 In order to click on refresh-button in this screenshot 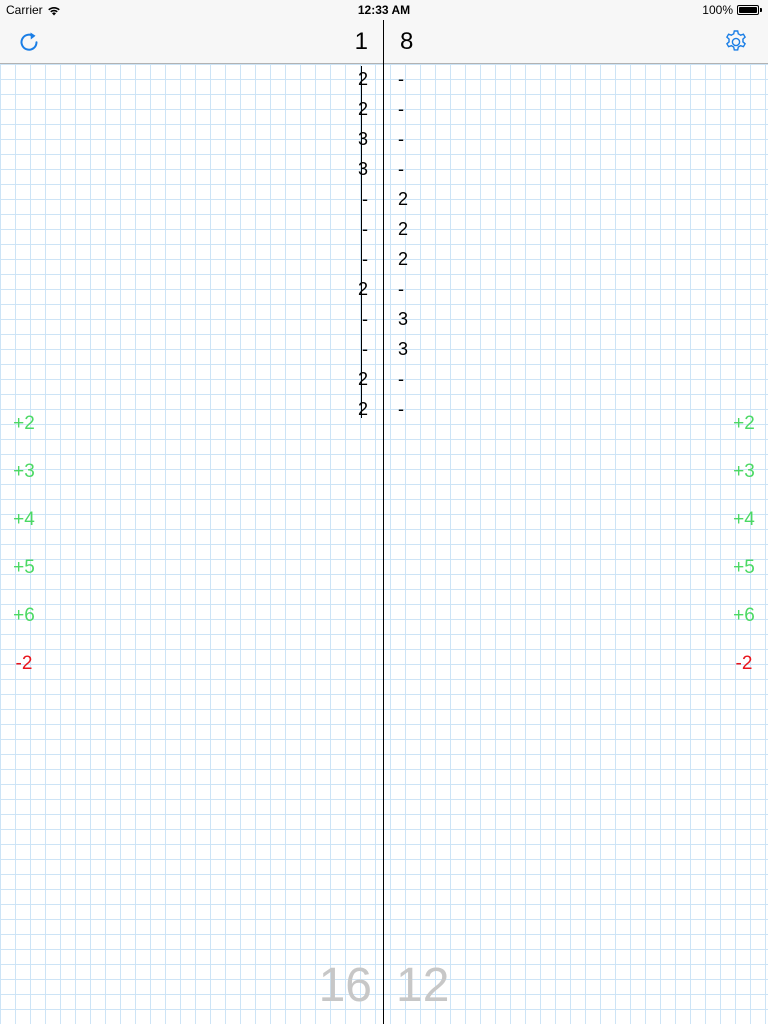, I will do `click(29, 42)`.